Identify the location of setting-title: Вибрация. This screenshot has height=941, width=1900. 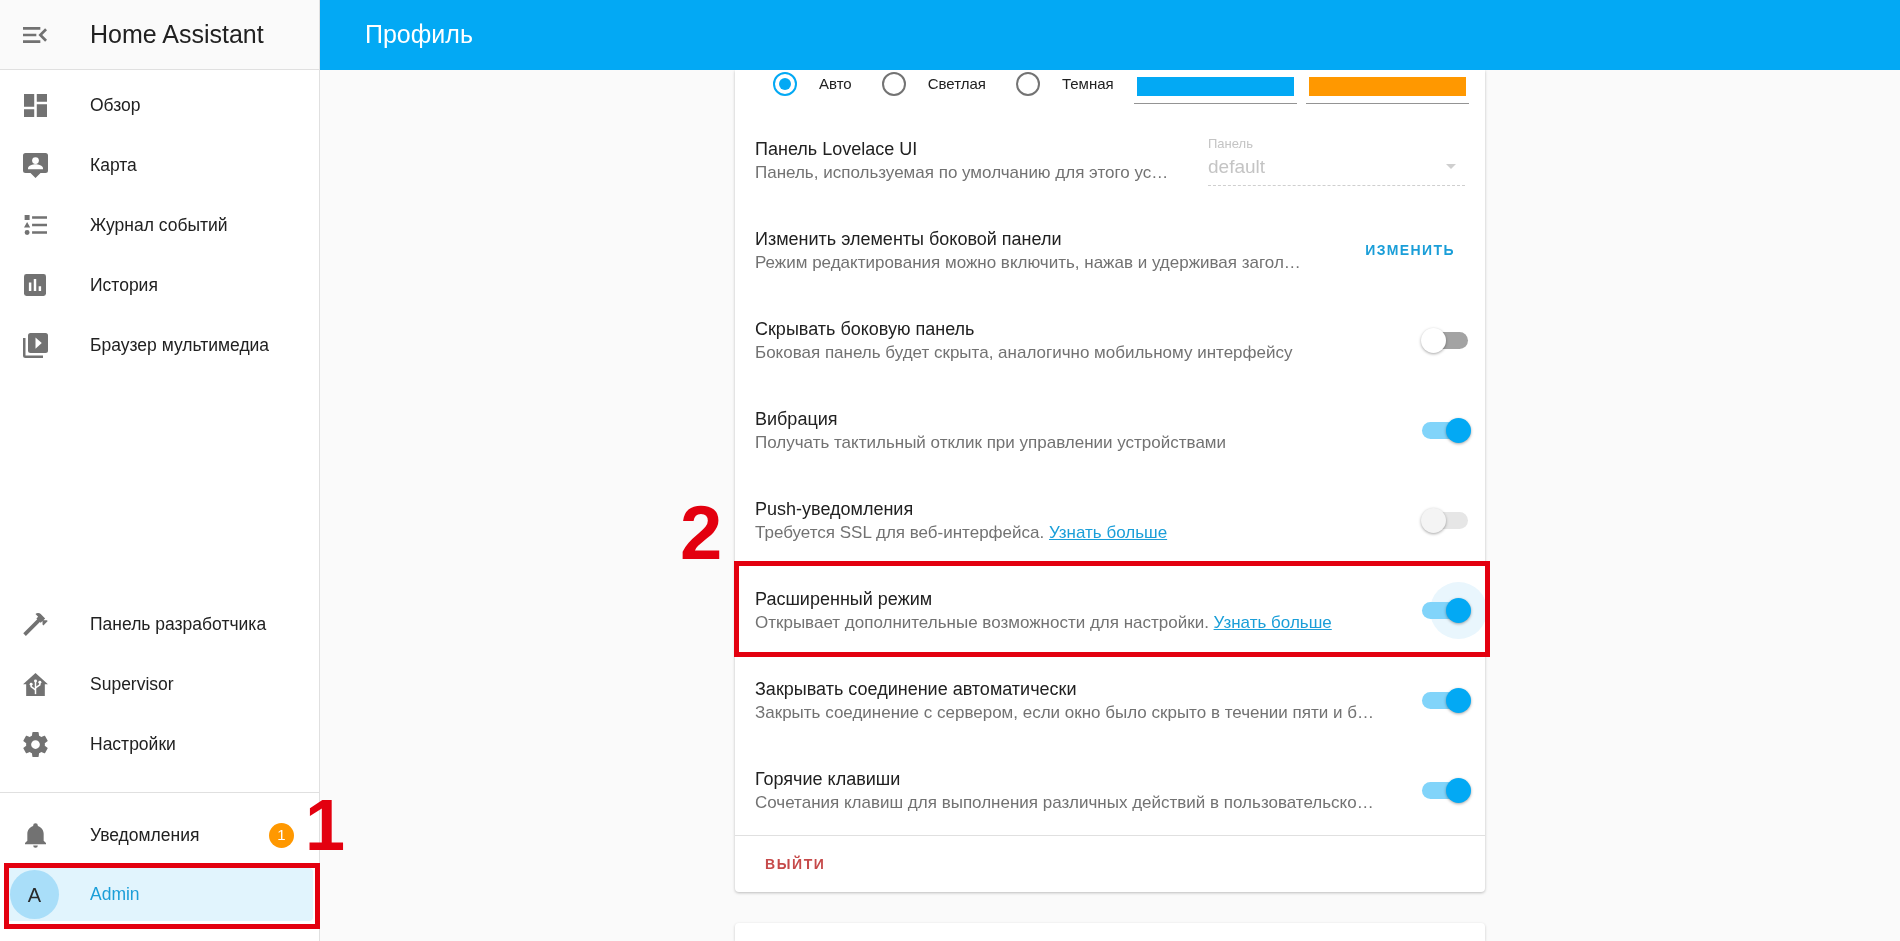
(797, 419).